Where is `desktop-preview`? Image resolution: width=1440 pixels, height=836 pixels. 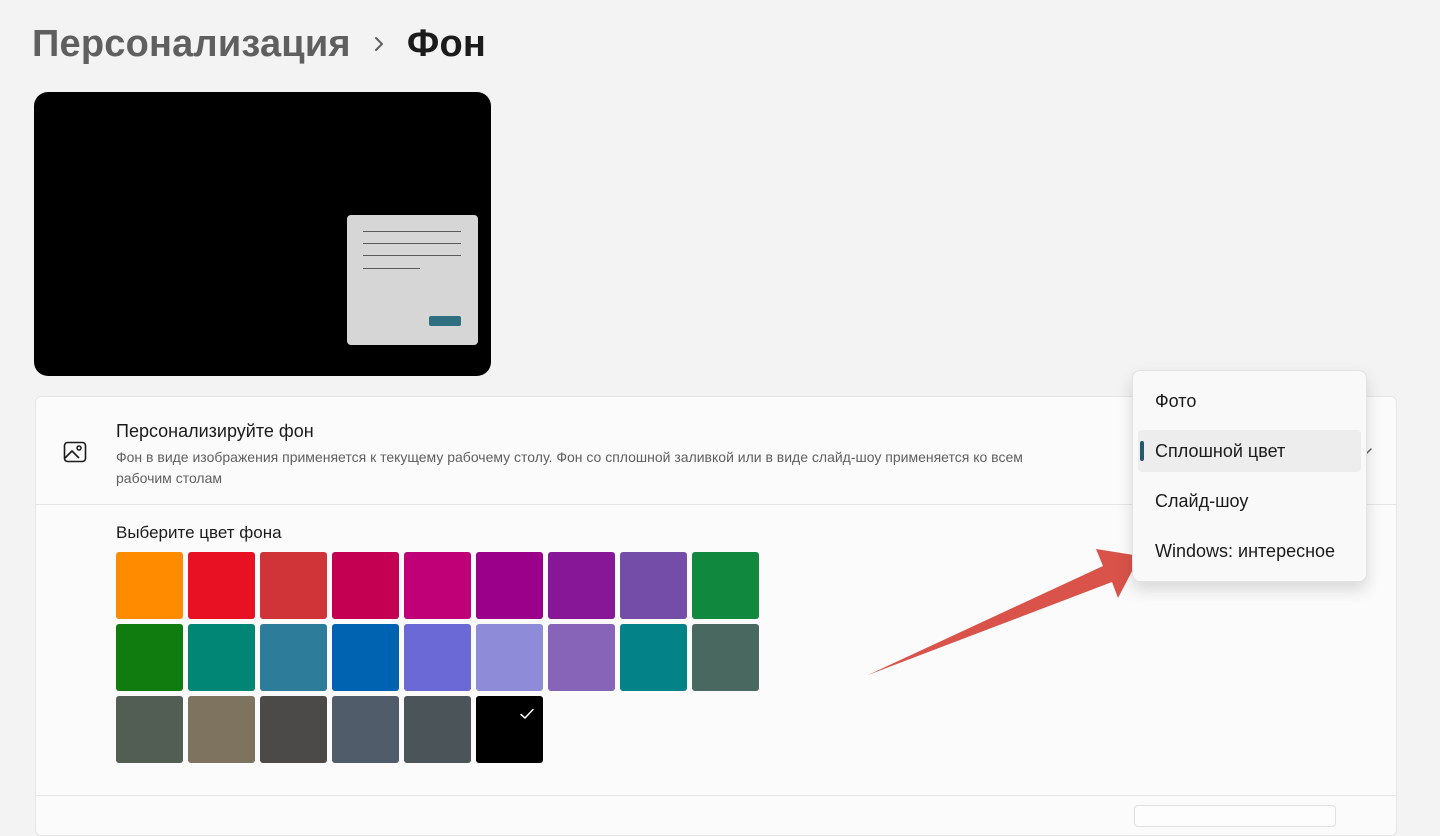
desktop-preview is located at coordinates (262, 234).